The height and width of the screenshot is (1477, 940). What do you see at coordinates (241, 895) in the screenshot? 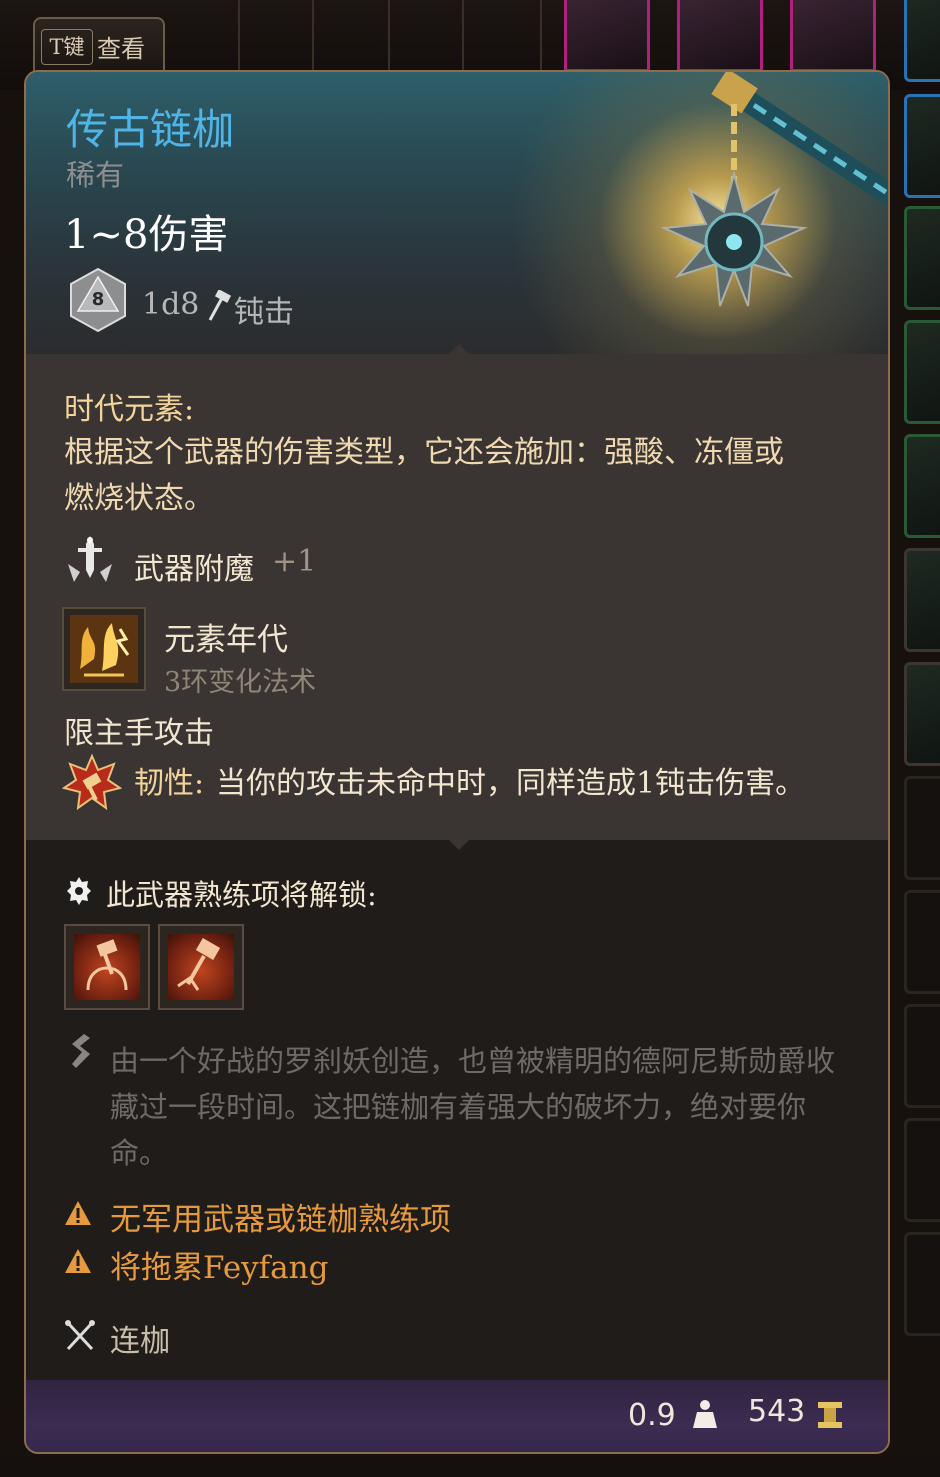
I see `proficiency-unlock-title: 此武器熟练项将解锁:` at bounding box center [241, 895].